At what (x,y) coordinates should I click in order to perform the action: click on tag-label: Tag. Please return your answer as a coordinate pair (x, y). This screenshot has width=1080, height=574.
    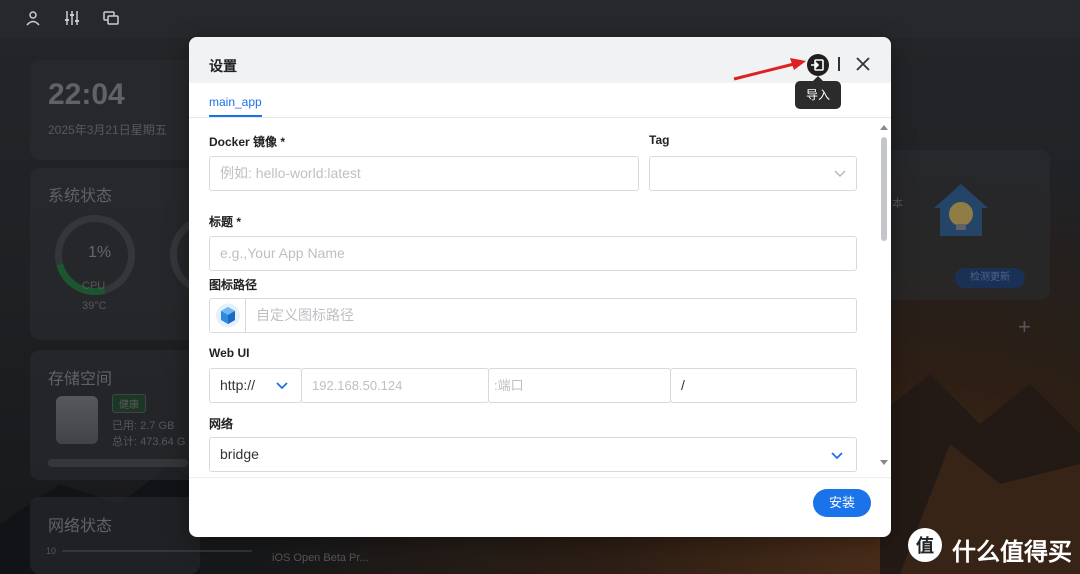
    Looking at the image, I should click on (659, 140).